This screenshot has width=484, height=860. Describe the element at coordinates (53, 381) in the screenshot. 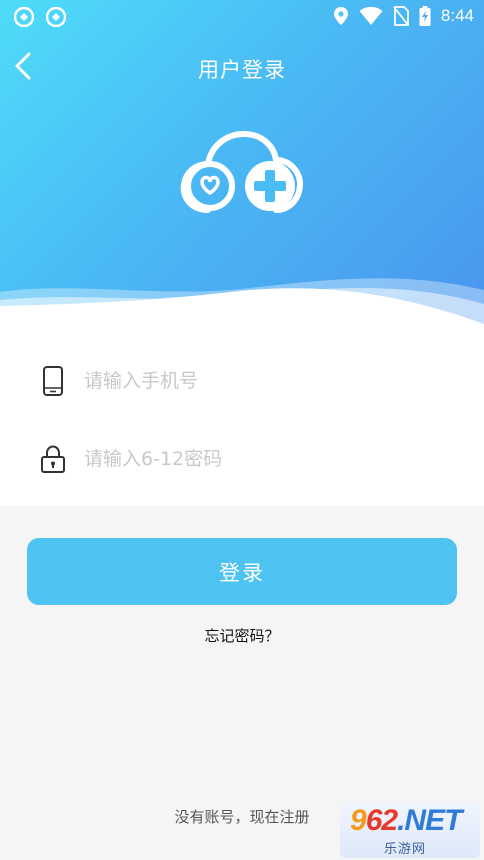

I see `phone-icon` at that location.